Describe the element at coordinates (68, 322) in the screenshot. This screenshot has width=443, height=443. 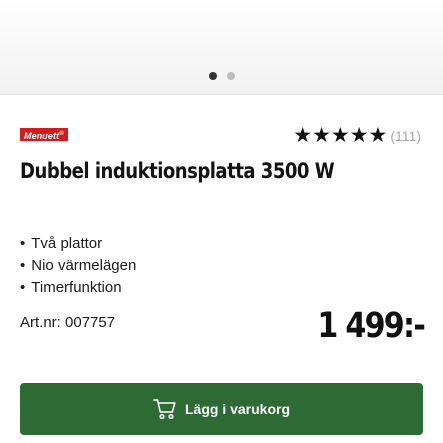
I see `article-number: Art.nr: 007757` at that location.